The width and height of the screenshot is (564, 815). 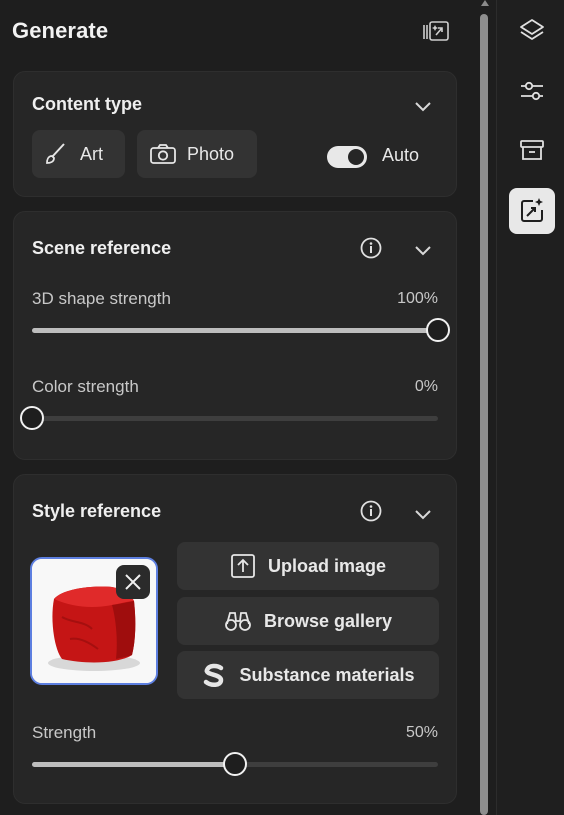 I want to click on strength-slider, so click(x=235, y=764).